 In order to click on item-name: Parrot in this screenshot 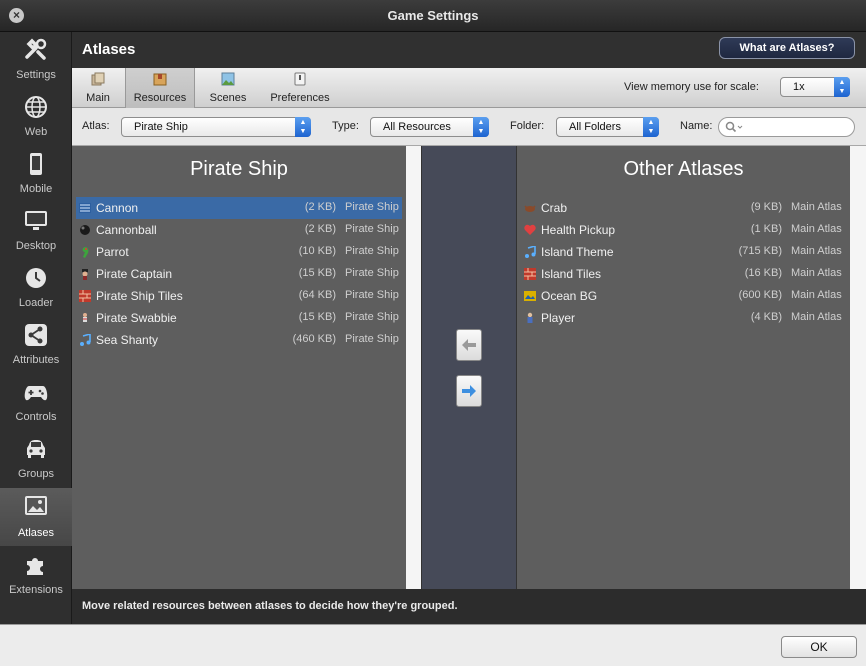, I will do `click(112, 252)`.